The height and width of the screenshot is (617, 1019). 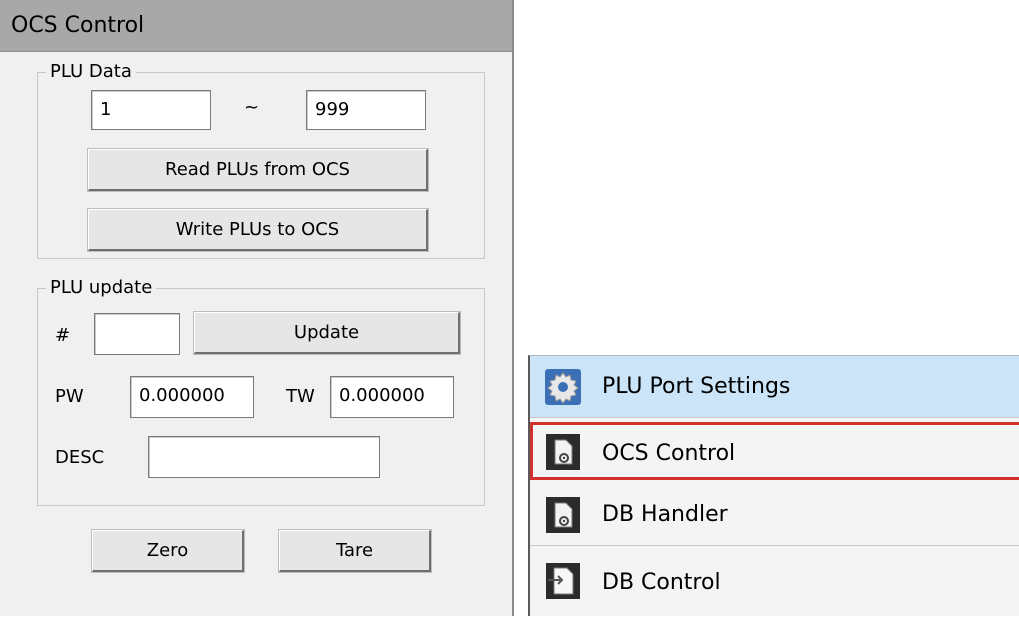 I want to click on gear-icon, so click(x=563, y=387).